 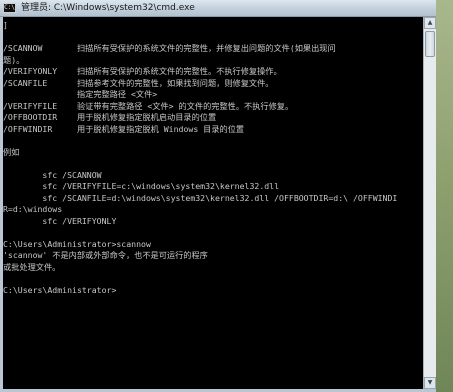 I want to click on console-line: ], so click(x=5, y=25).